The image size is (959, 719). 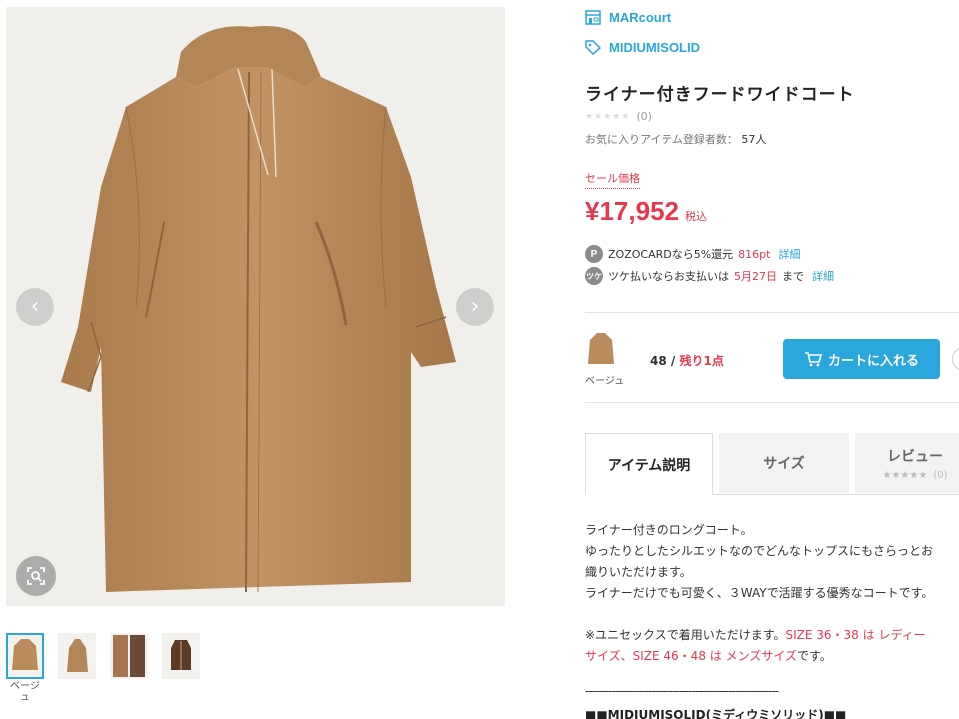 I want to click on tab-underline, so click(x=836, y=494).